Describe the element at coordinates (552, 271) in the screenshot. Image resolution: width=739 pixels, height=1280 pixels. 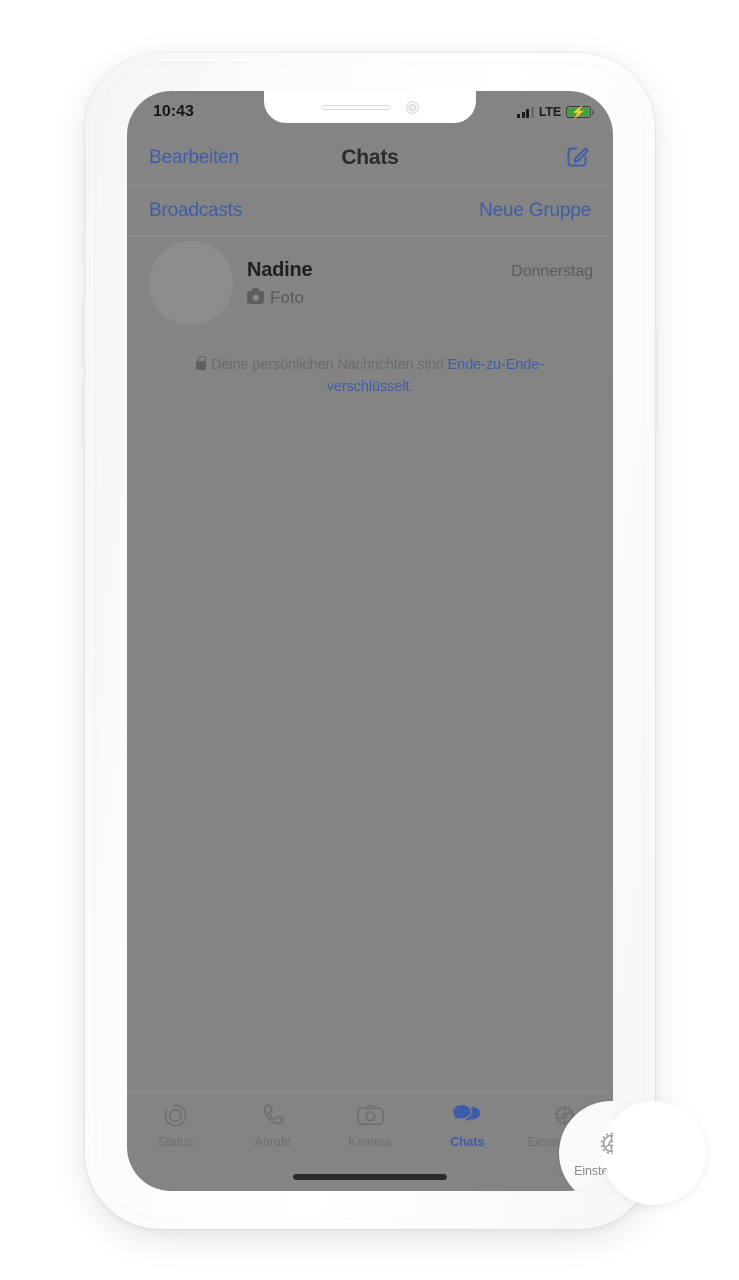
I see `chat-timestamp: Donnerstag` at that location.